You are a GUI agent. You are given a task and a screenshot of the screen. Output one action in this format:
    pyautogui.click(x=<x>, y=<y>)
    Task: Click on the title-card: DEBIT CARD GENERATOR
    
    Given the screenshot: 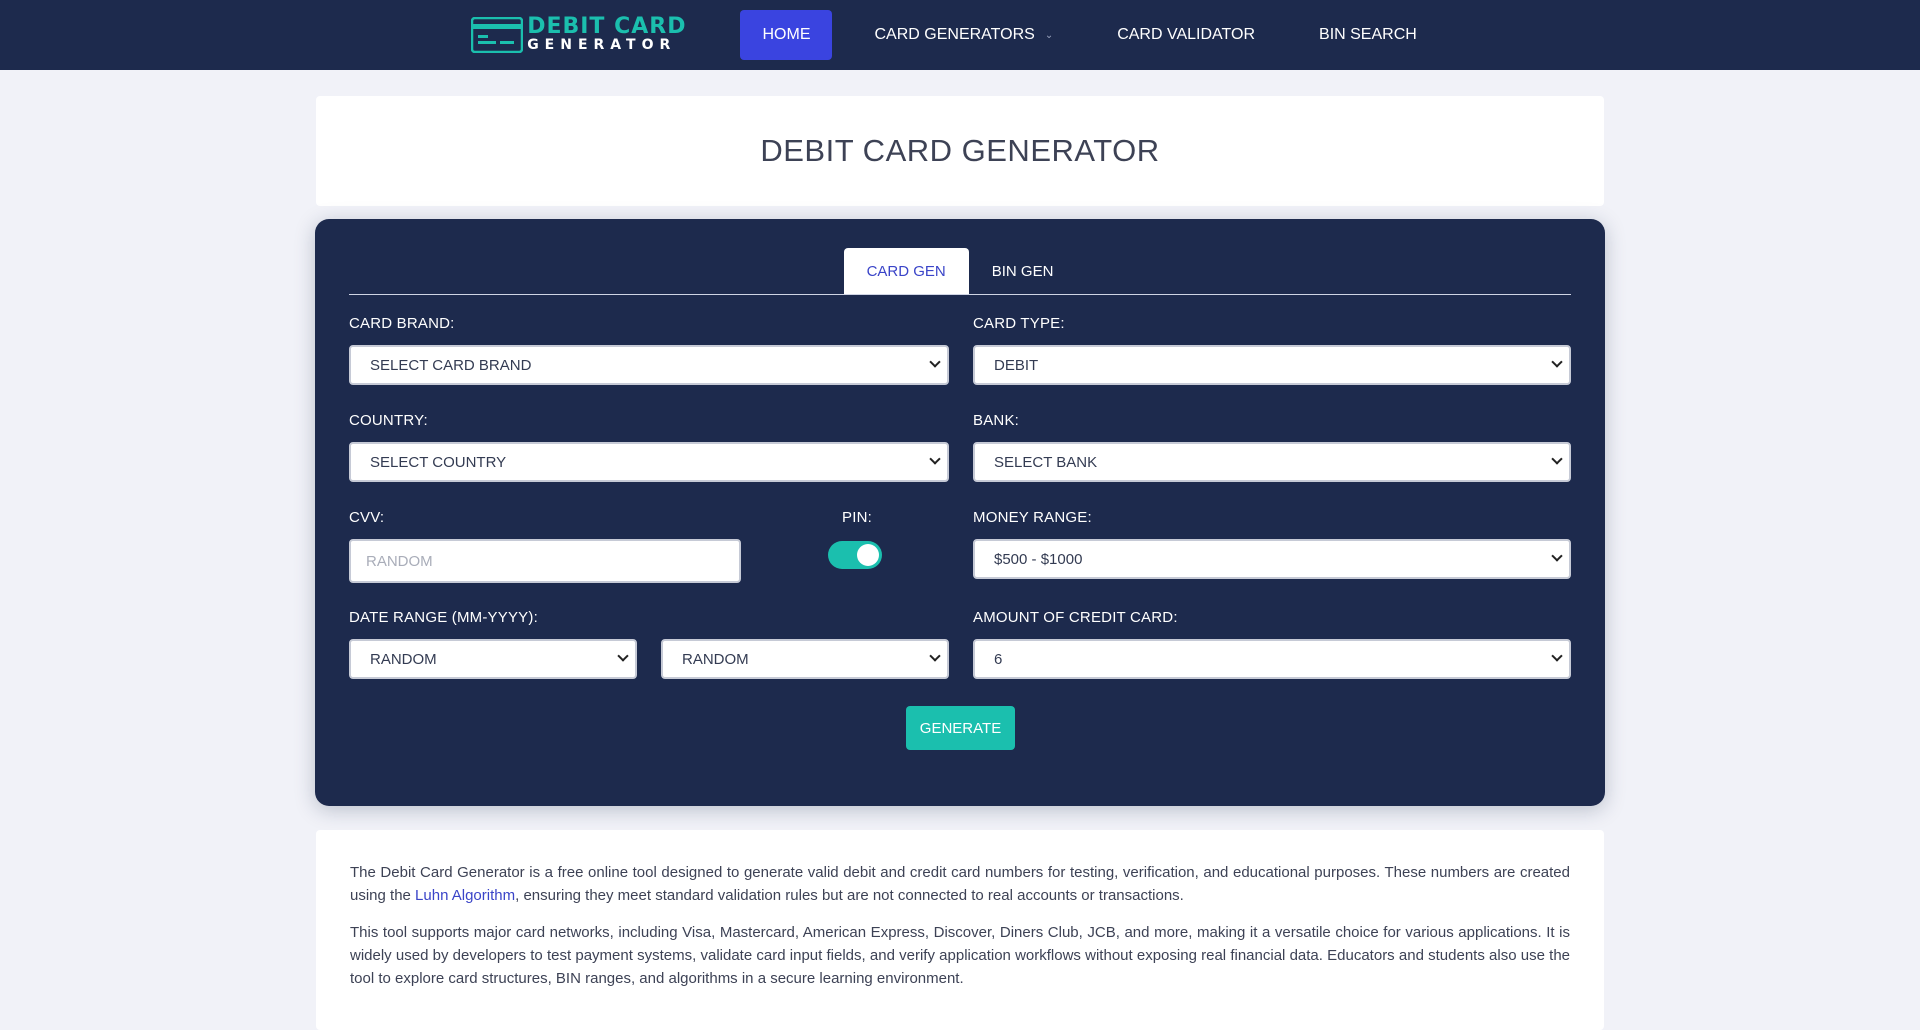 What is the action you would take?
    pyautogui.click(x=960, y=151)
    